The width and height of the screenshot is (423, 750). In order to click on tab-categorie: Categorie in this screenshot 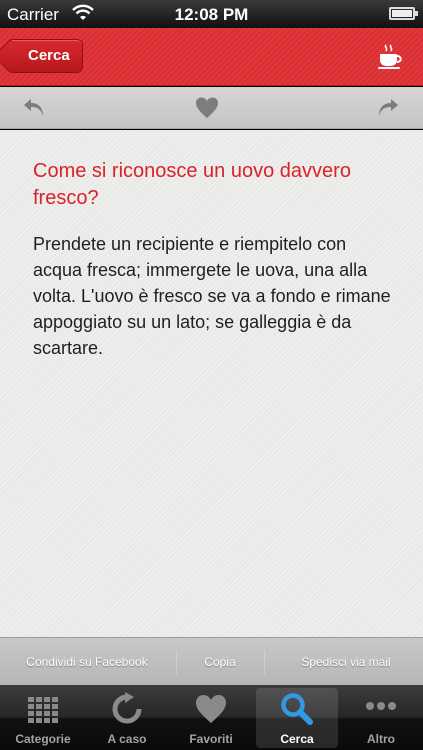, I will do `click(43, 718)`.